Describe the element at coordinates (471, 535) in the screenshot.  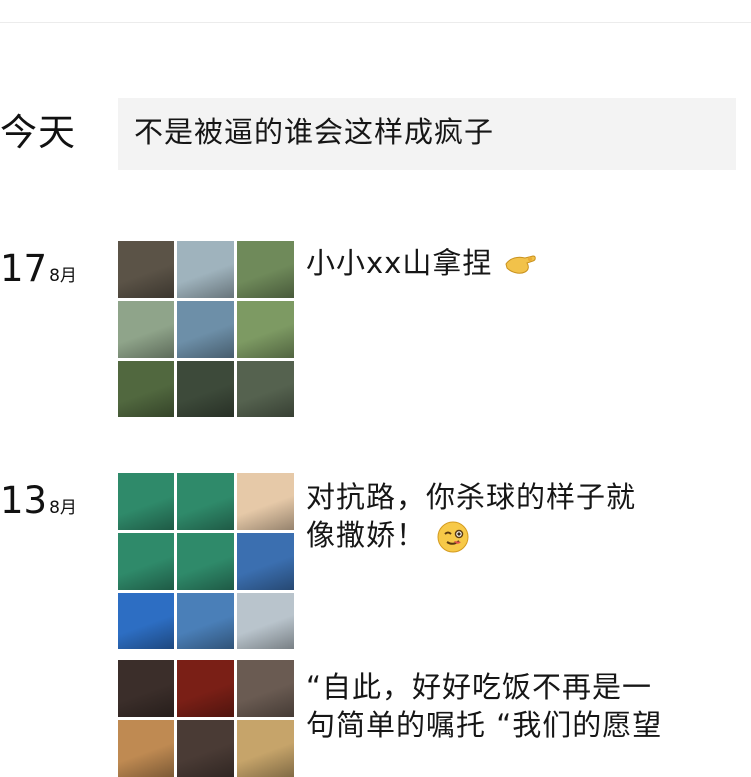
I see `post-text-line: 像撒娇！` at that location.